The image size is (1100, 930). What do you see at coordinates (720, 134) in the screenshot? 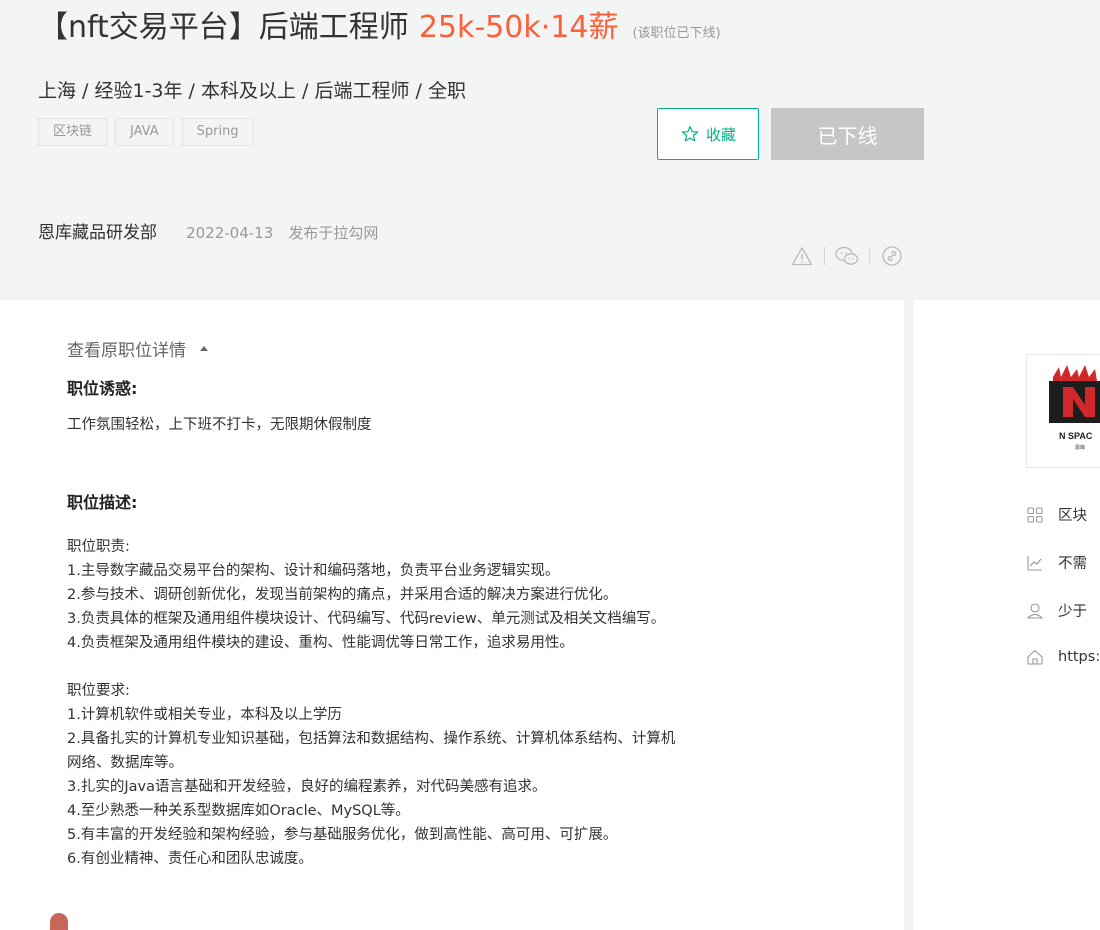
I see `favorite-label: 收藏` at bounding box center [720, 134].